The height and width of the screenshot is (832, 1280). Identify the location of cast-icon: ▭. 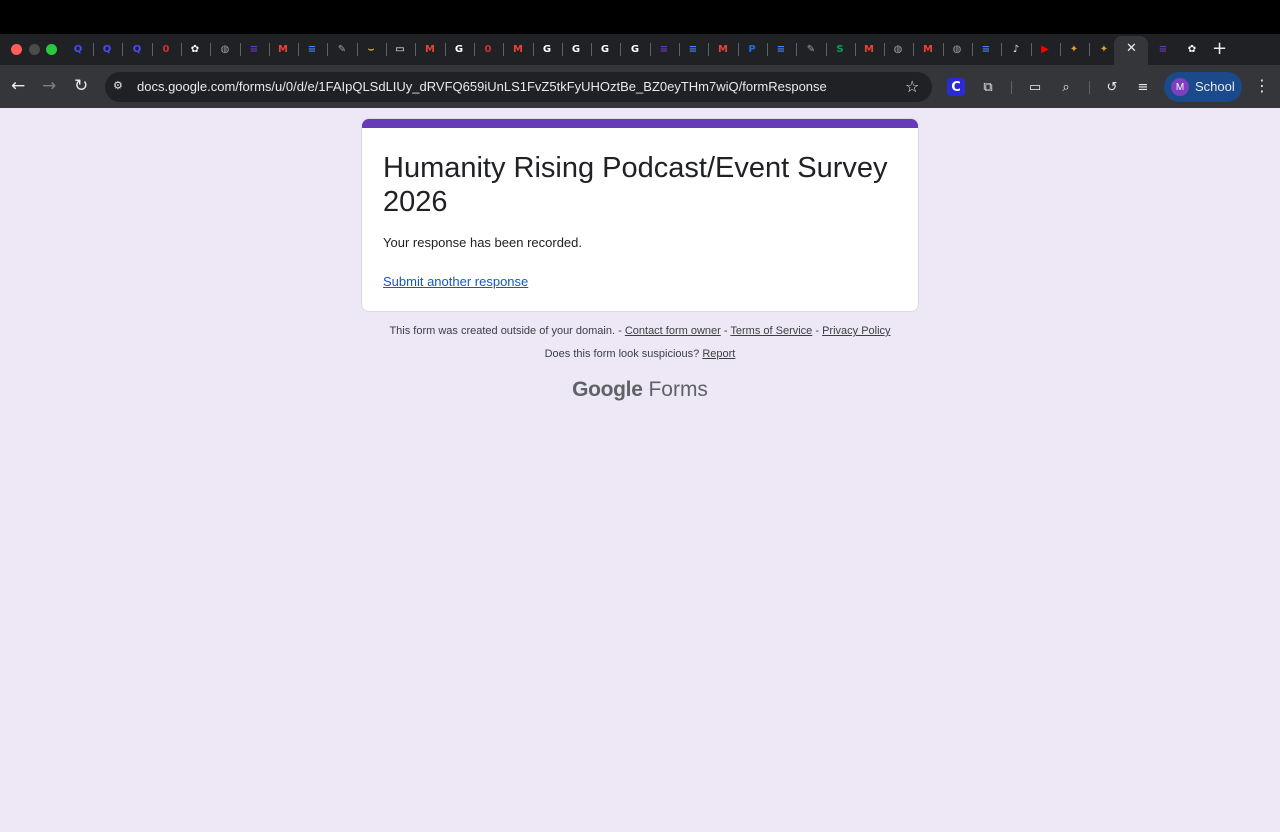
(1035, 87).